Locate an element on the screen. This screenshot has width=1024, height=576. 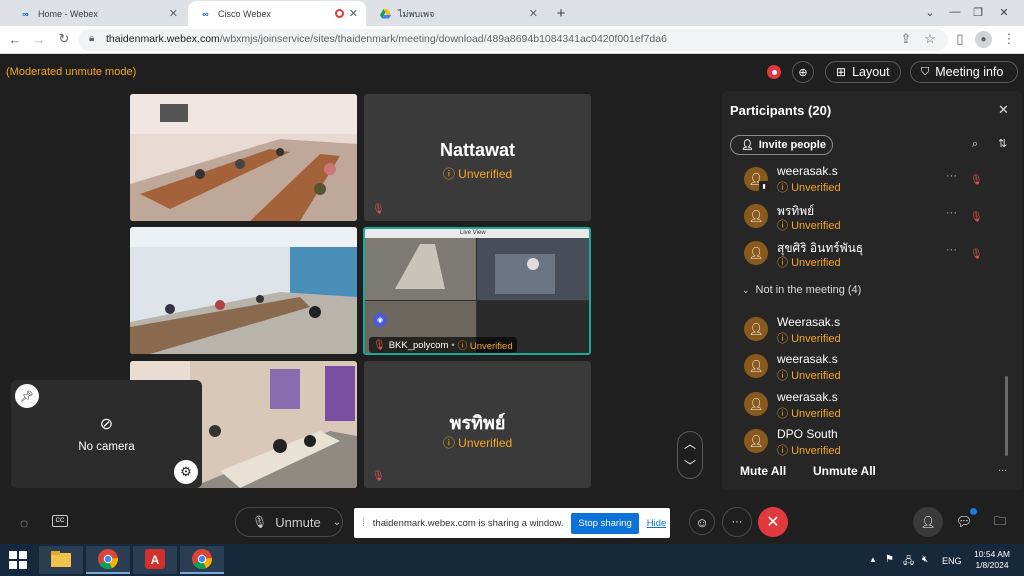
new-tab-button: + is located at coordinates (561, 13).